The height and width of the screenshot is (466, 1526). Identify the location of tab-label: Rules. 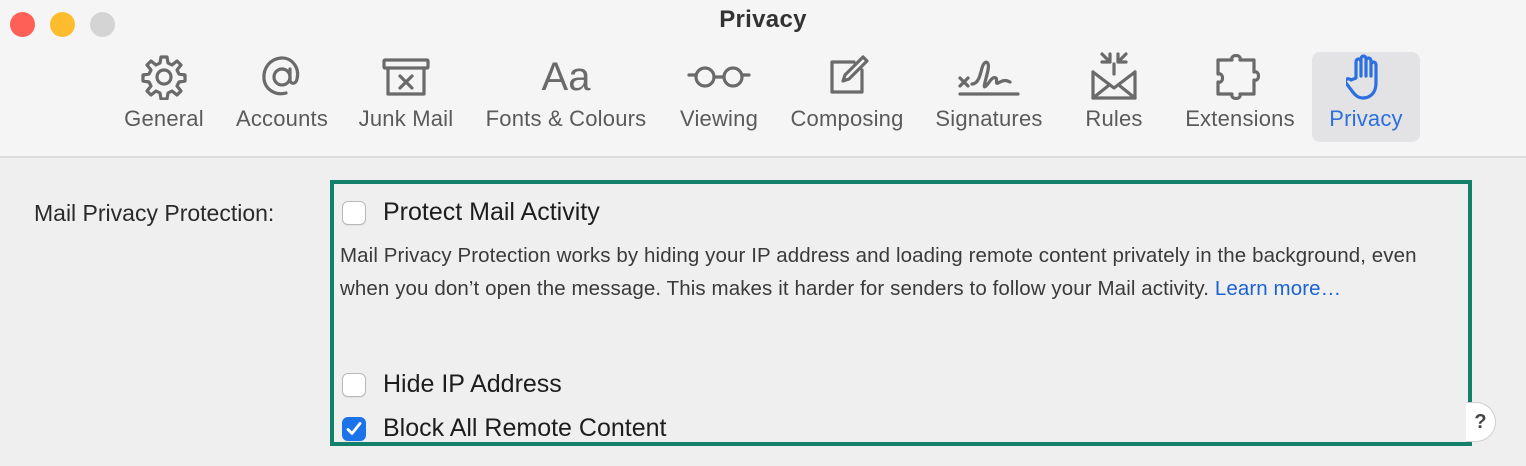
(1114, 118).